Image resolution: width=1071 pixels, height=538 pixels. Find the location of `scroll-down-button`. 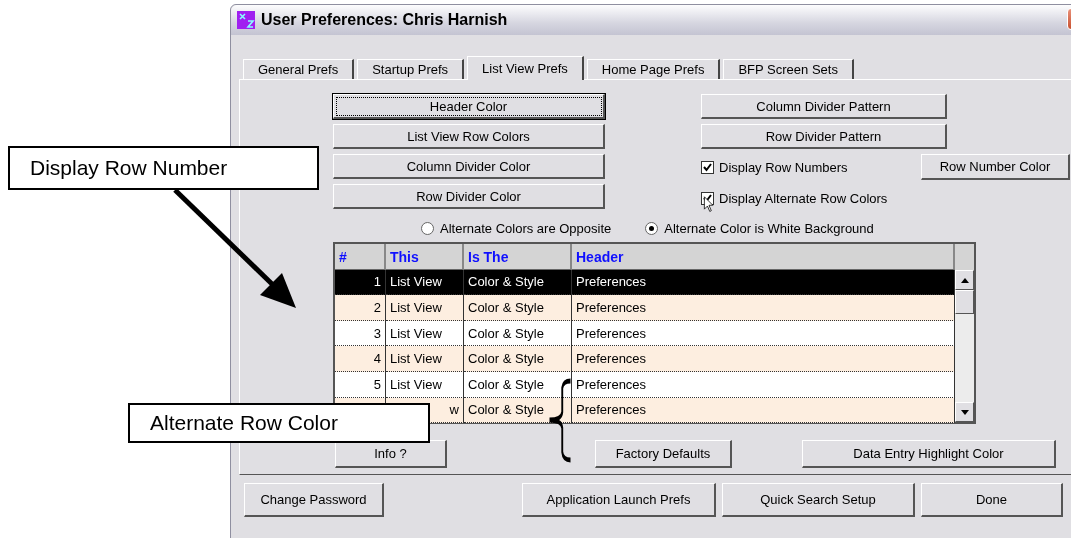

scroll-down-button is located at coordinates (964, 412).